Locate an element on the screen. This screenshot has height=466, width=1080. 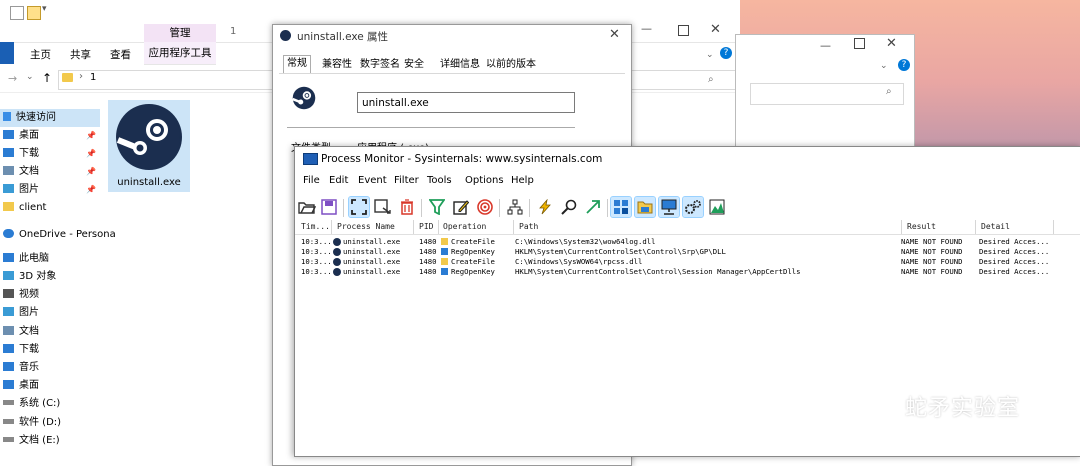
cell-result: NAME NOT FOUND is located at coordinates (932, 251).